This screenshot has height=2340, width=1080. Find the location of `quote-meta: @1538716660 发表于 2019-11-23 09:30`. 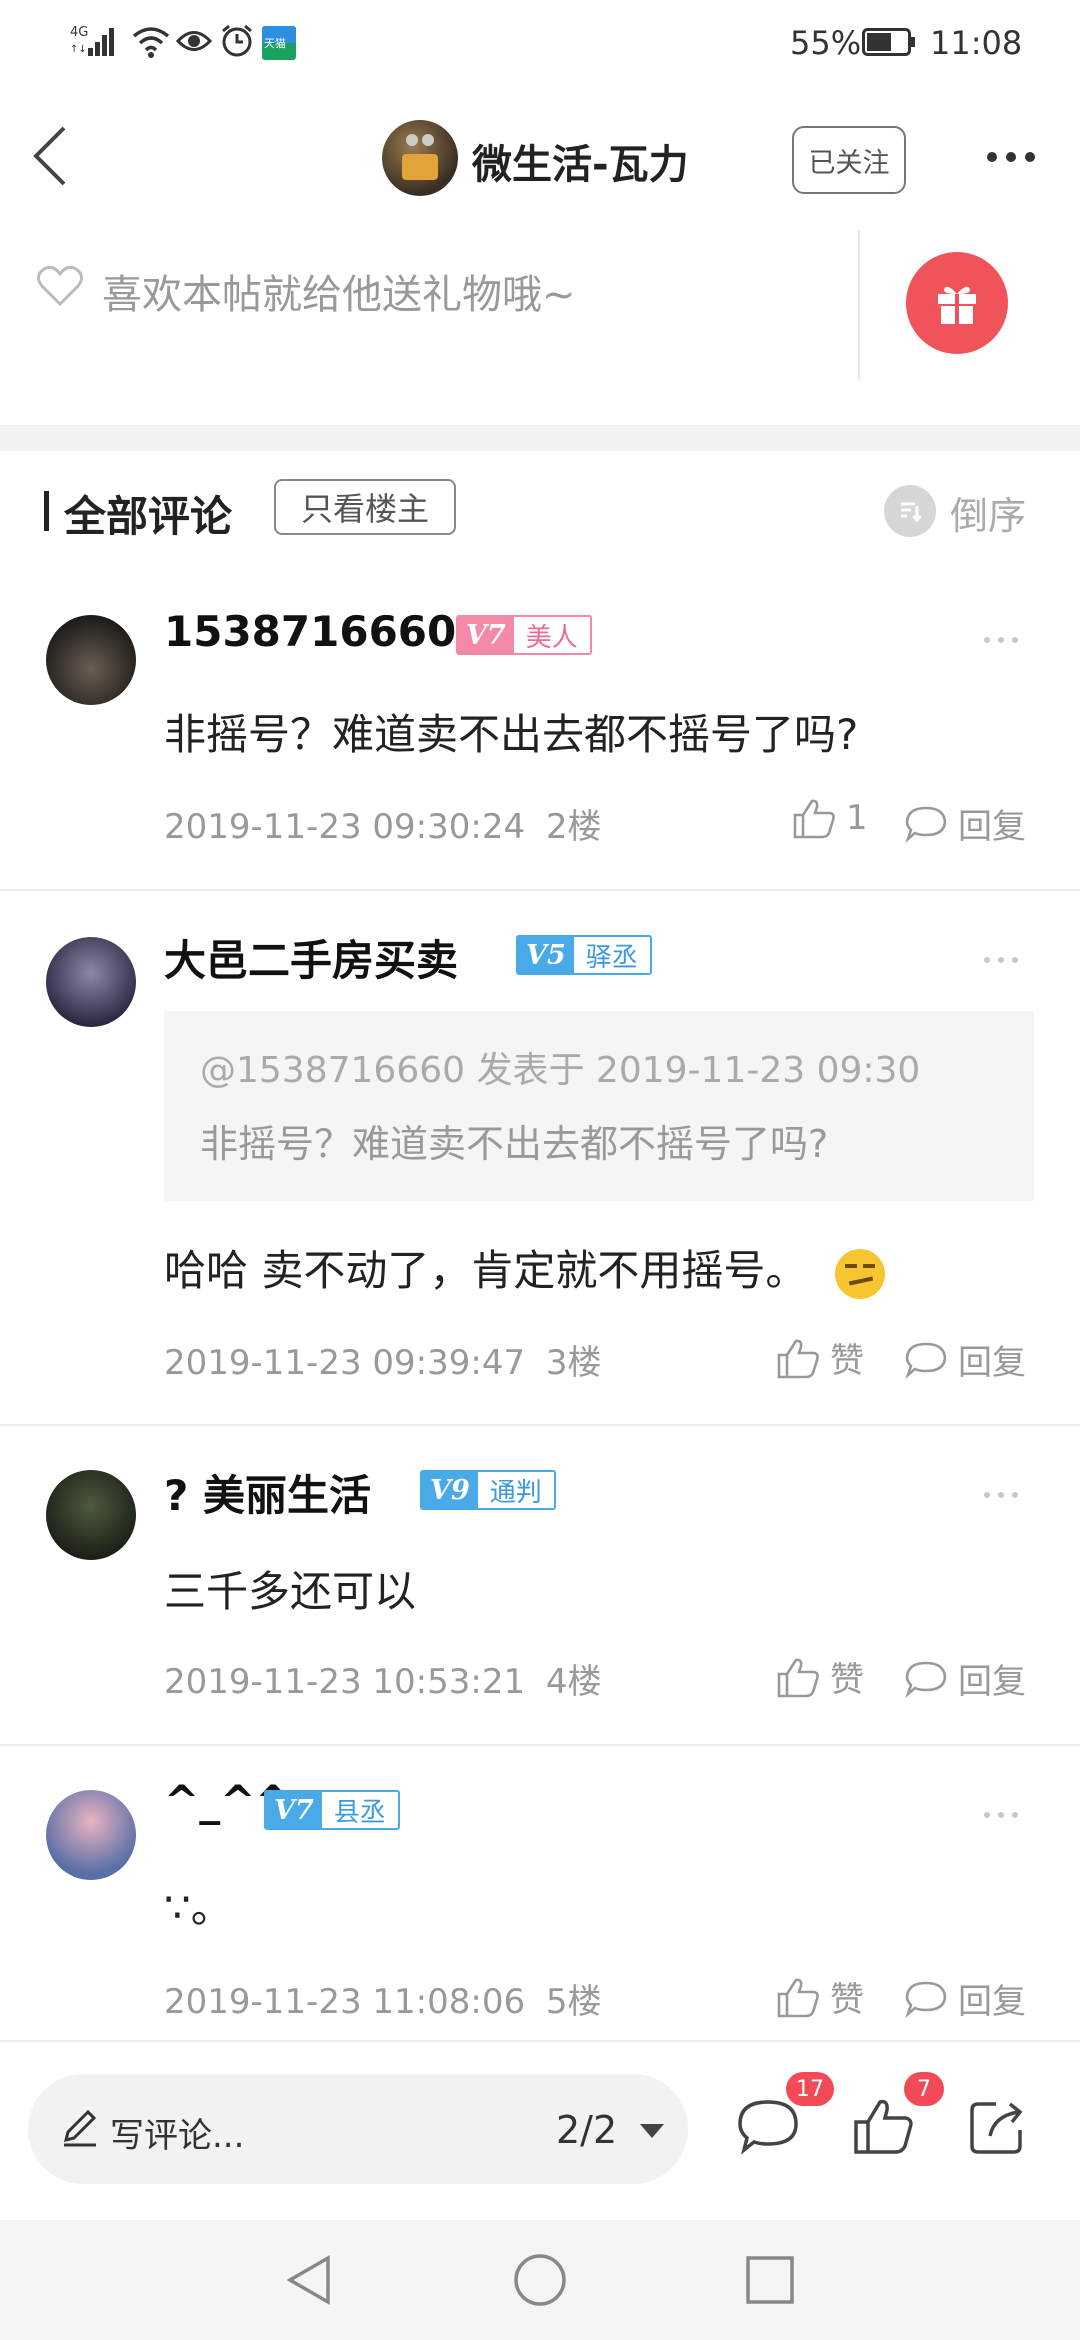

quote-meta: @1538716660 发表于 2019-11-23 09:30 is located at coordinates (560, 1070).